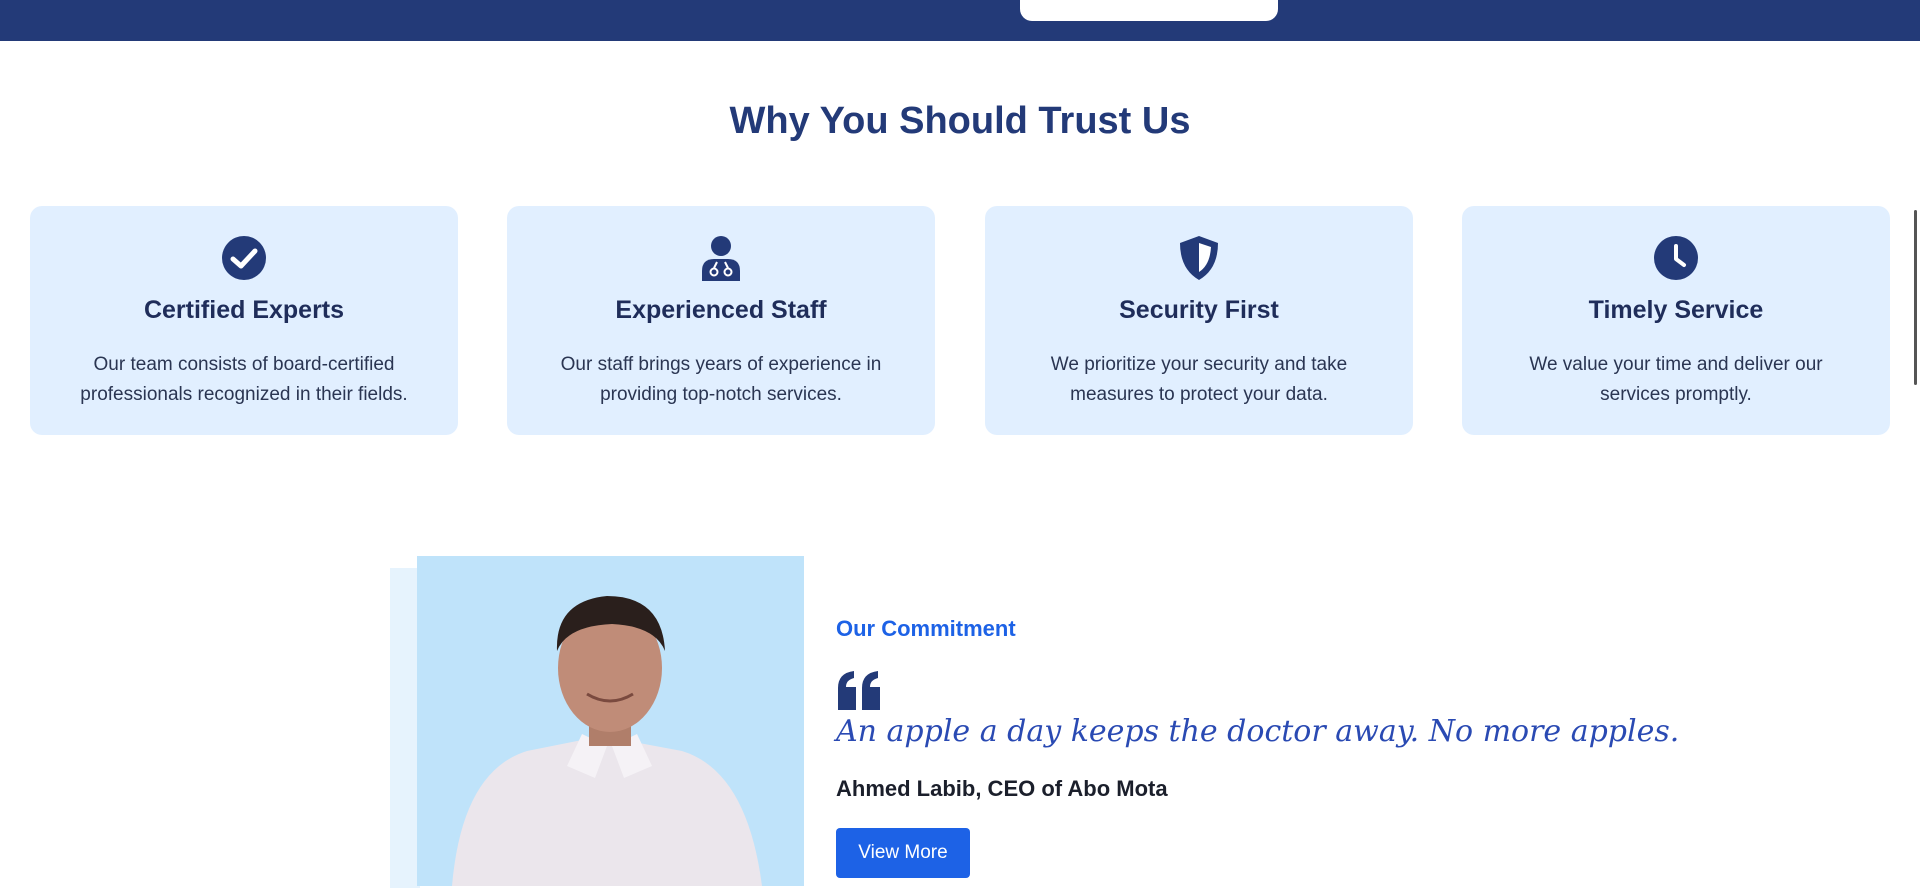 This screenshot has height=888, width=1920. I want to click on quote-author: Ahmed Labib, CEO of Abo Mota, so click(1002, 788).